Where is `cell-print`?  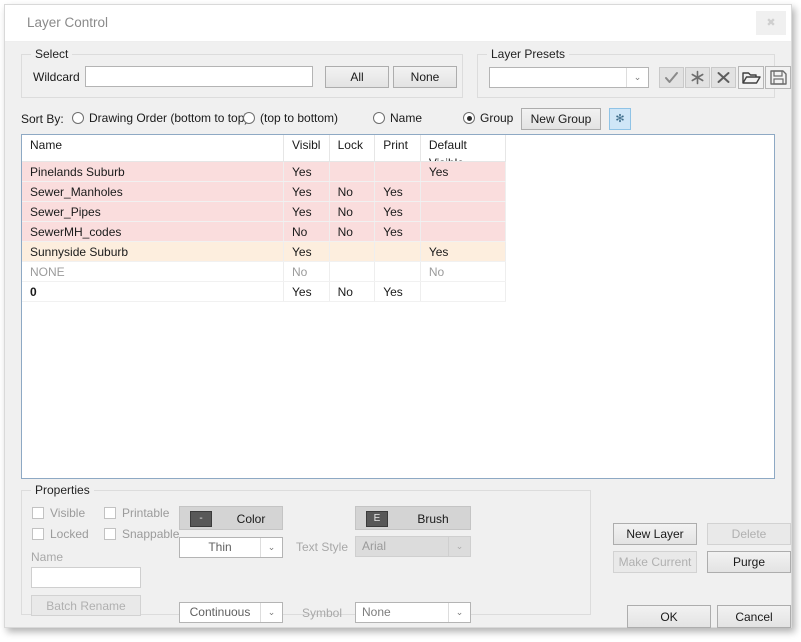
cell-print is located at coordinates (397, 251).